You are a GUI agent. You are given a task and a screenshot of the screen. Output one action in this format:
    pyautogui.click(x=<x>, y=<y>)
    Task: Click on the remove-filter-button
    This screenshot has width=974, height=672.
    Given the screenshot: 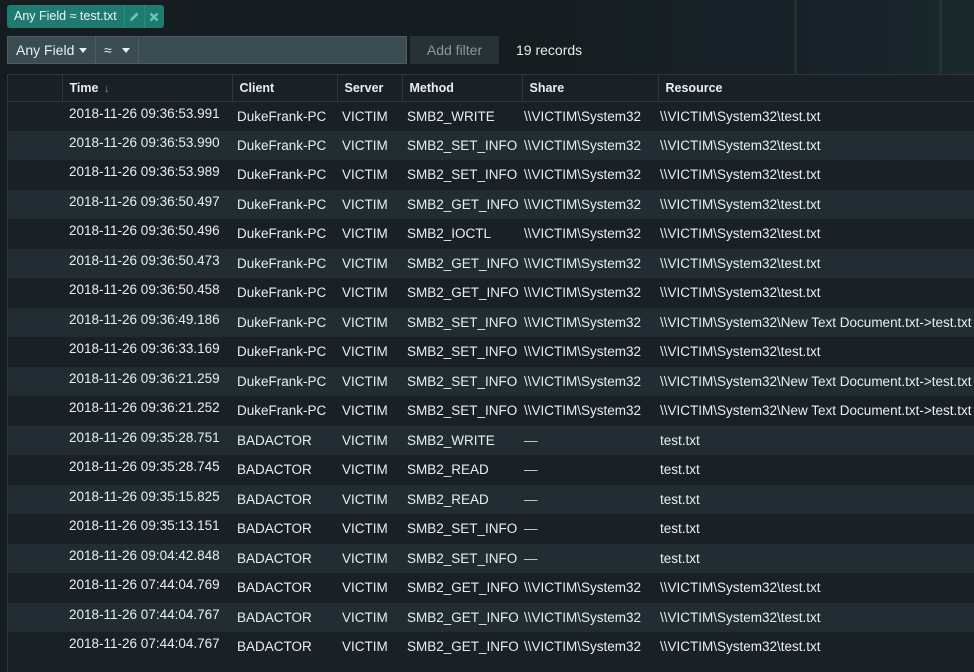 What is the action you would take?
    pyautogui.click(x=153, y=16)
    